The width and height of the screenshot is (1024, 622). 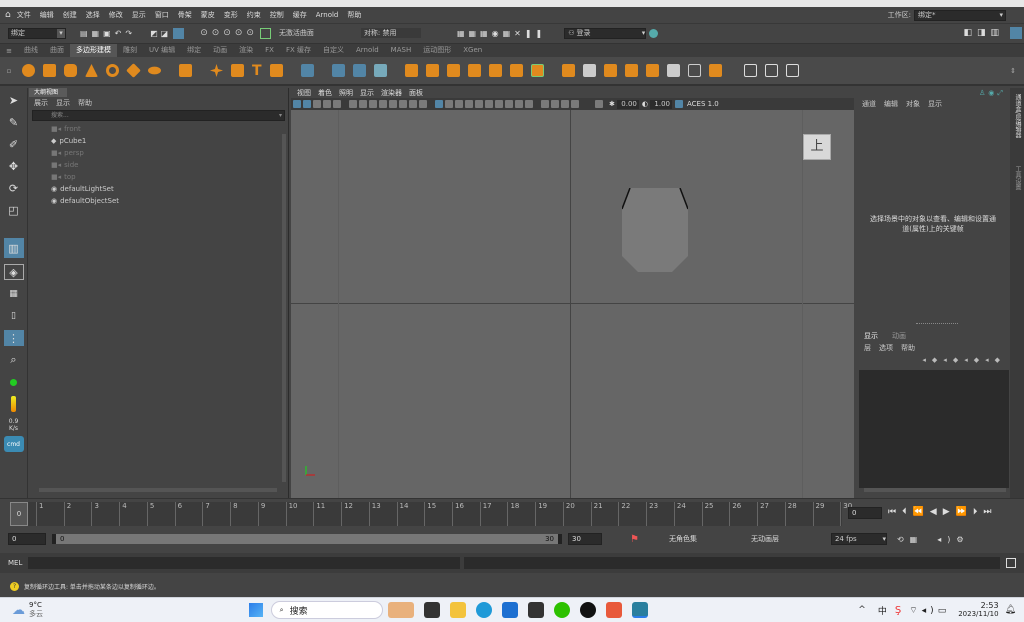 What do you see at coordinates (568, 70) in the screenshot?
I see `mirror-icon` at bounding box center [568, 70].